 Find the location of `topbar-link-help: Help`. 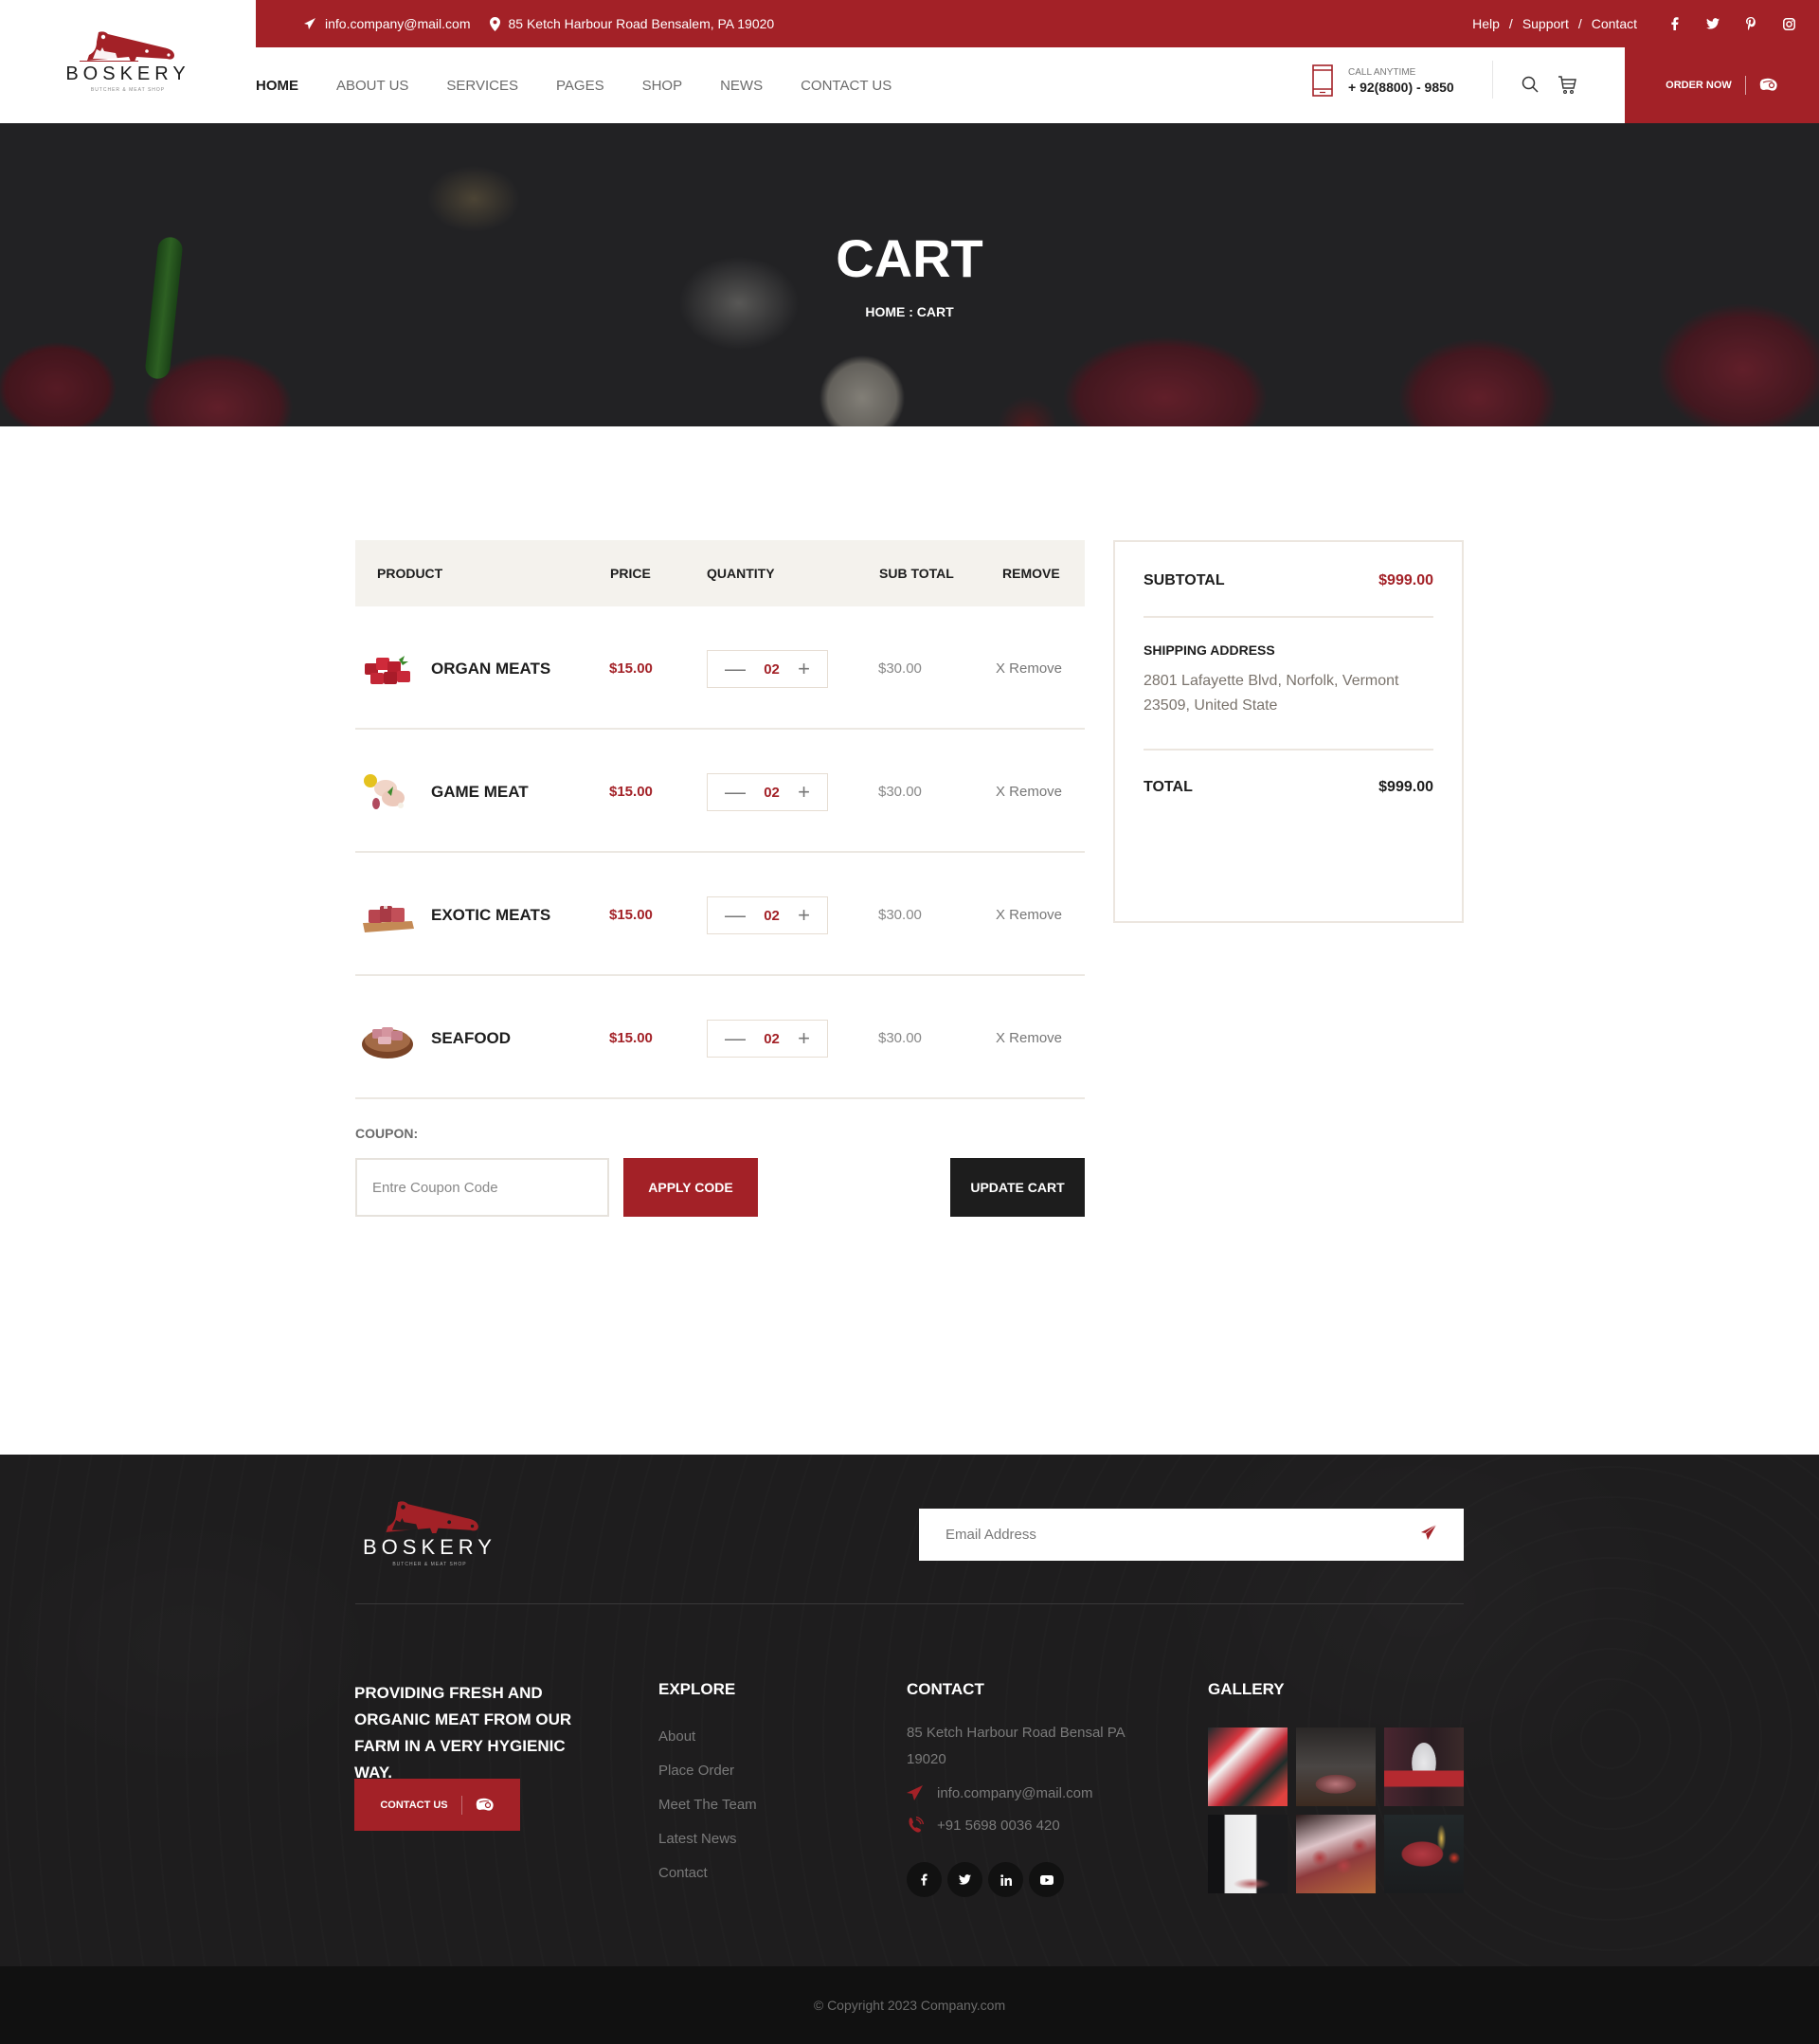

topbar-link-help: Help is located at coordinates (1486, 23).